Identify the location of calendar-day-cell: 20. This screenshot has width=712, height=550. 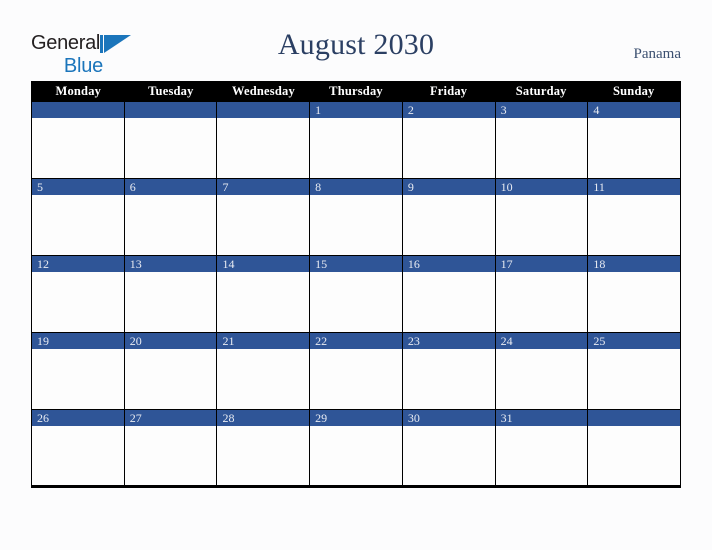
(171, 371).